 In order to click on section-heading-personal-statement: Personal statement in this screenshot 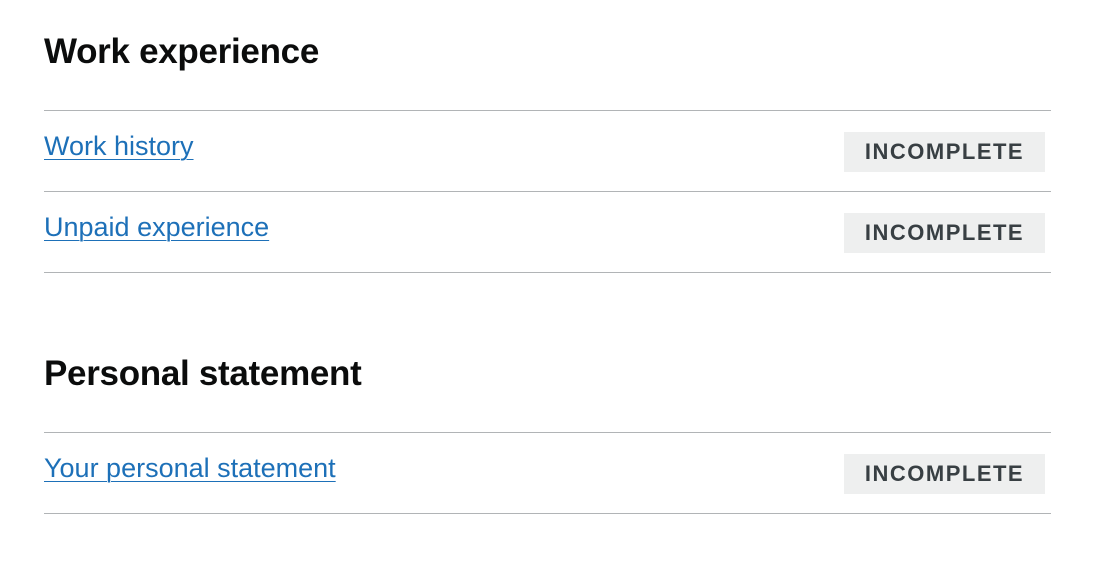, I will do `click(203, 373)`.